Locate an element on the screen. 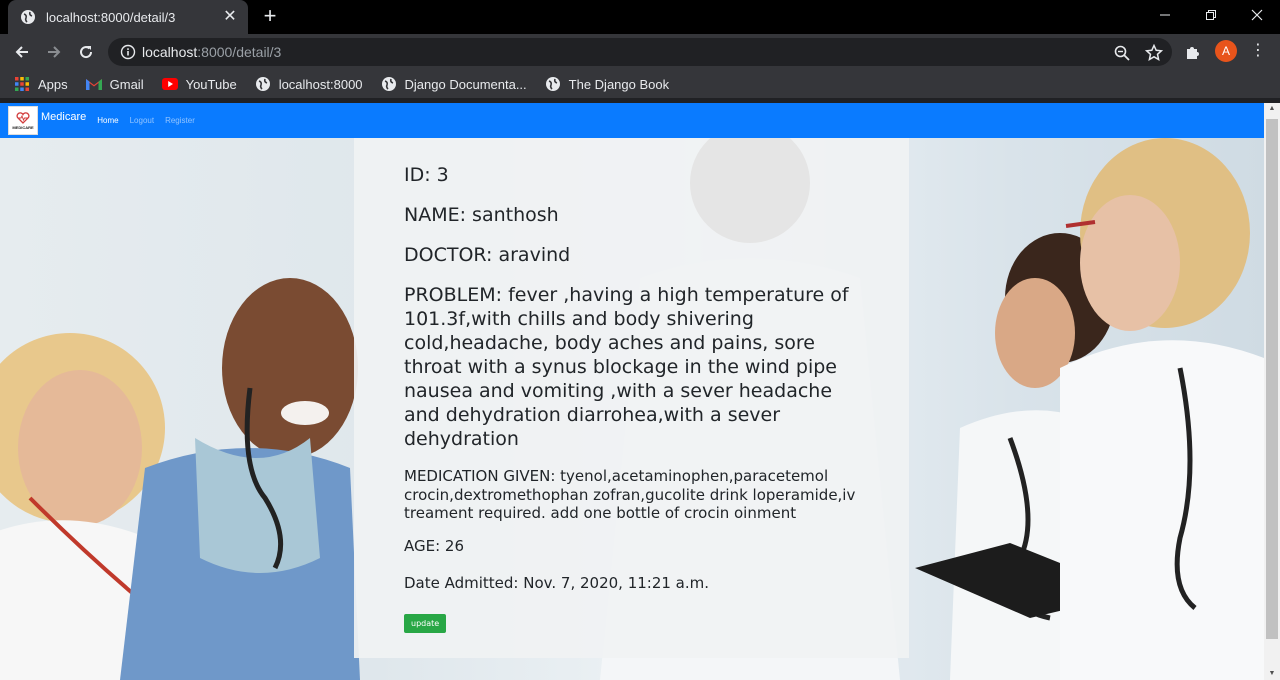 The image size is (1280, 680). bookmark-youtube: YouTube is located at coordinates (199, 84).